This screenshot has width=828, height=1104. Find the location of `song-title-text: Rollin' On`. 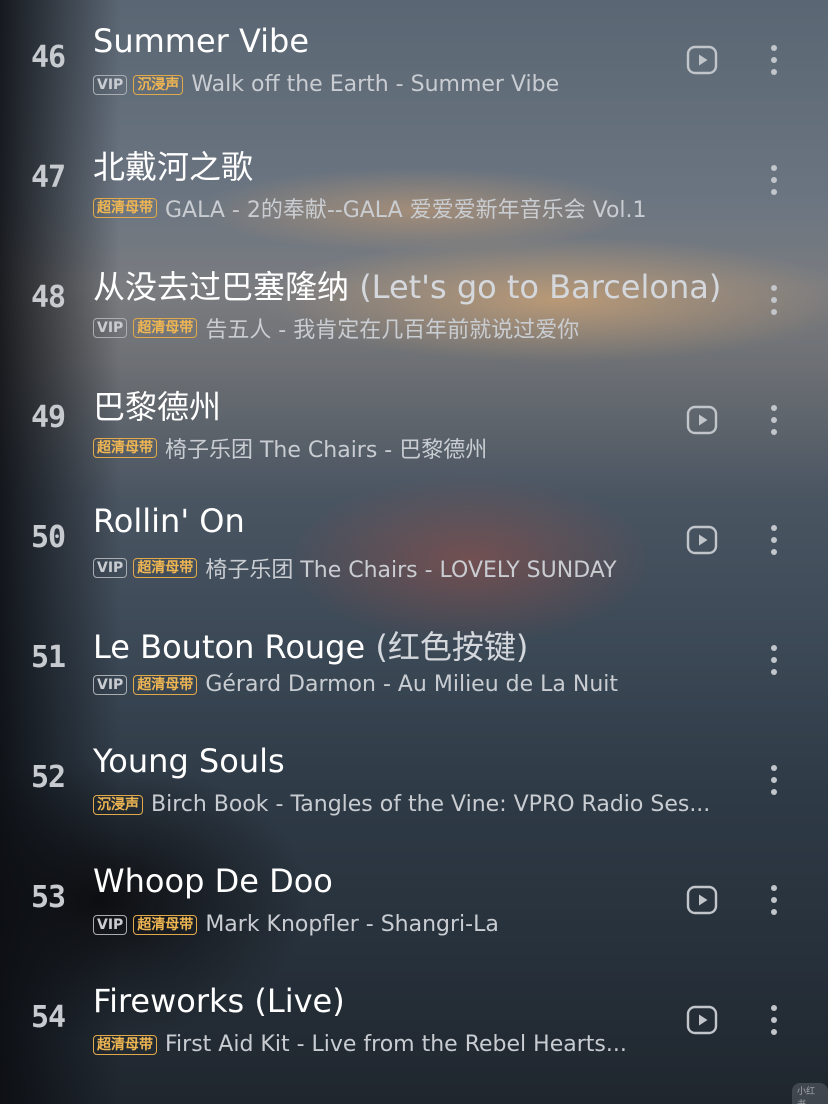

song-title-text: Rollin' On is located at coordinates (169, 521).